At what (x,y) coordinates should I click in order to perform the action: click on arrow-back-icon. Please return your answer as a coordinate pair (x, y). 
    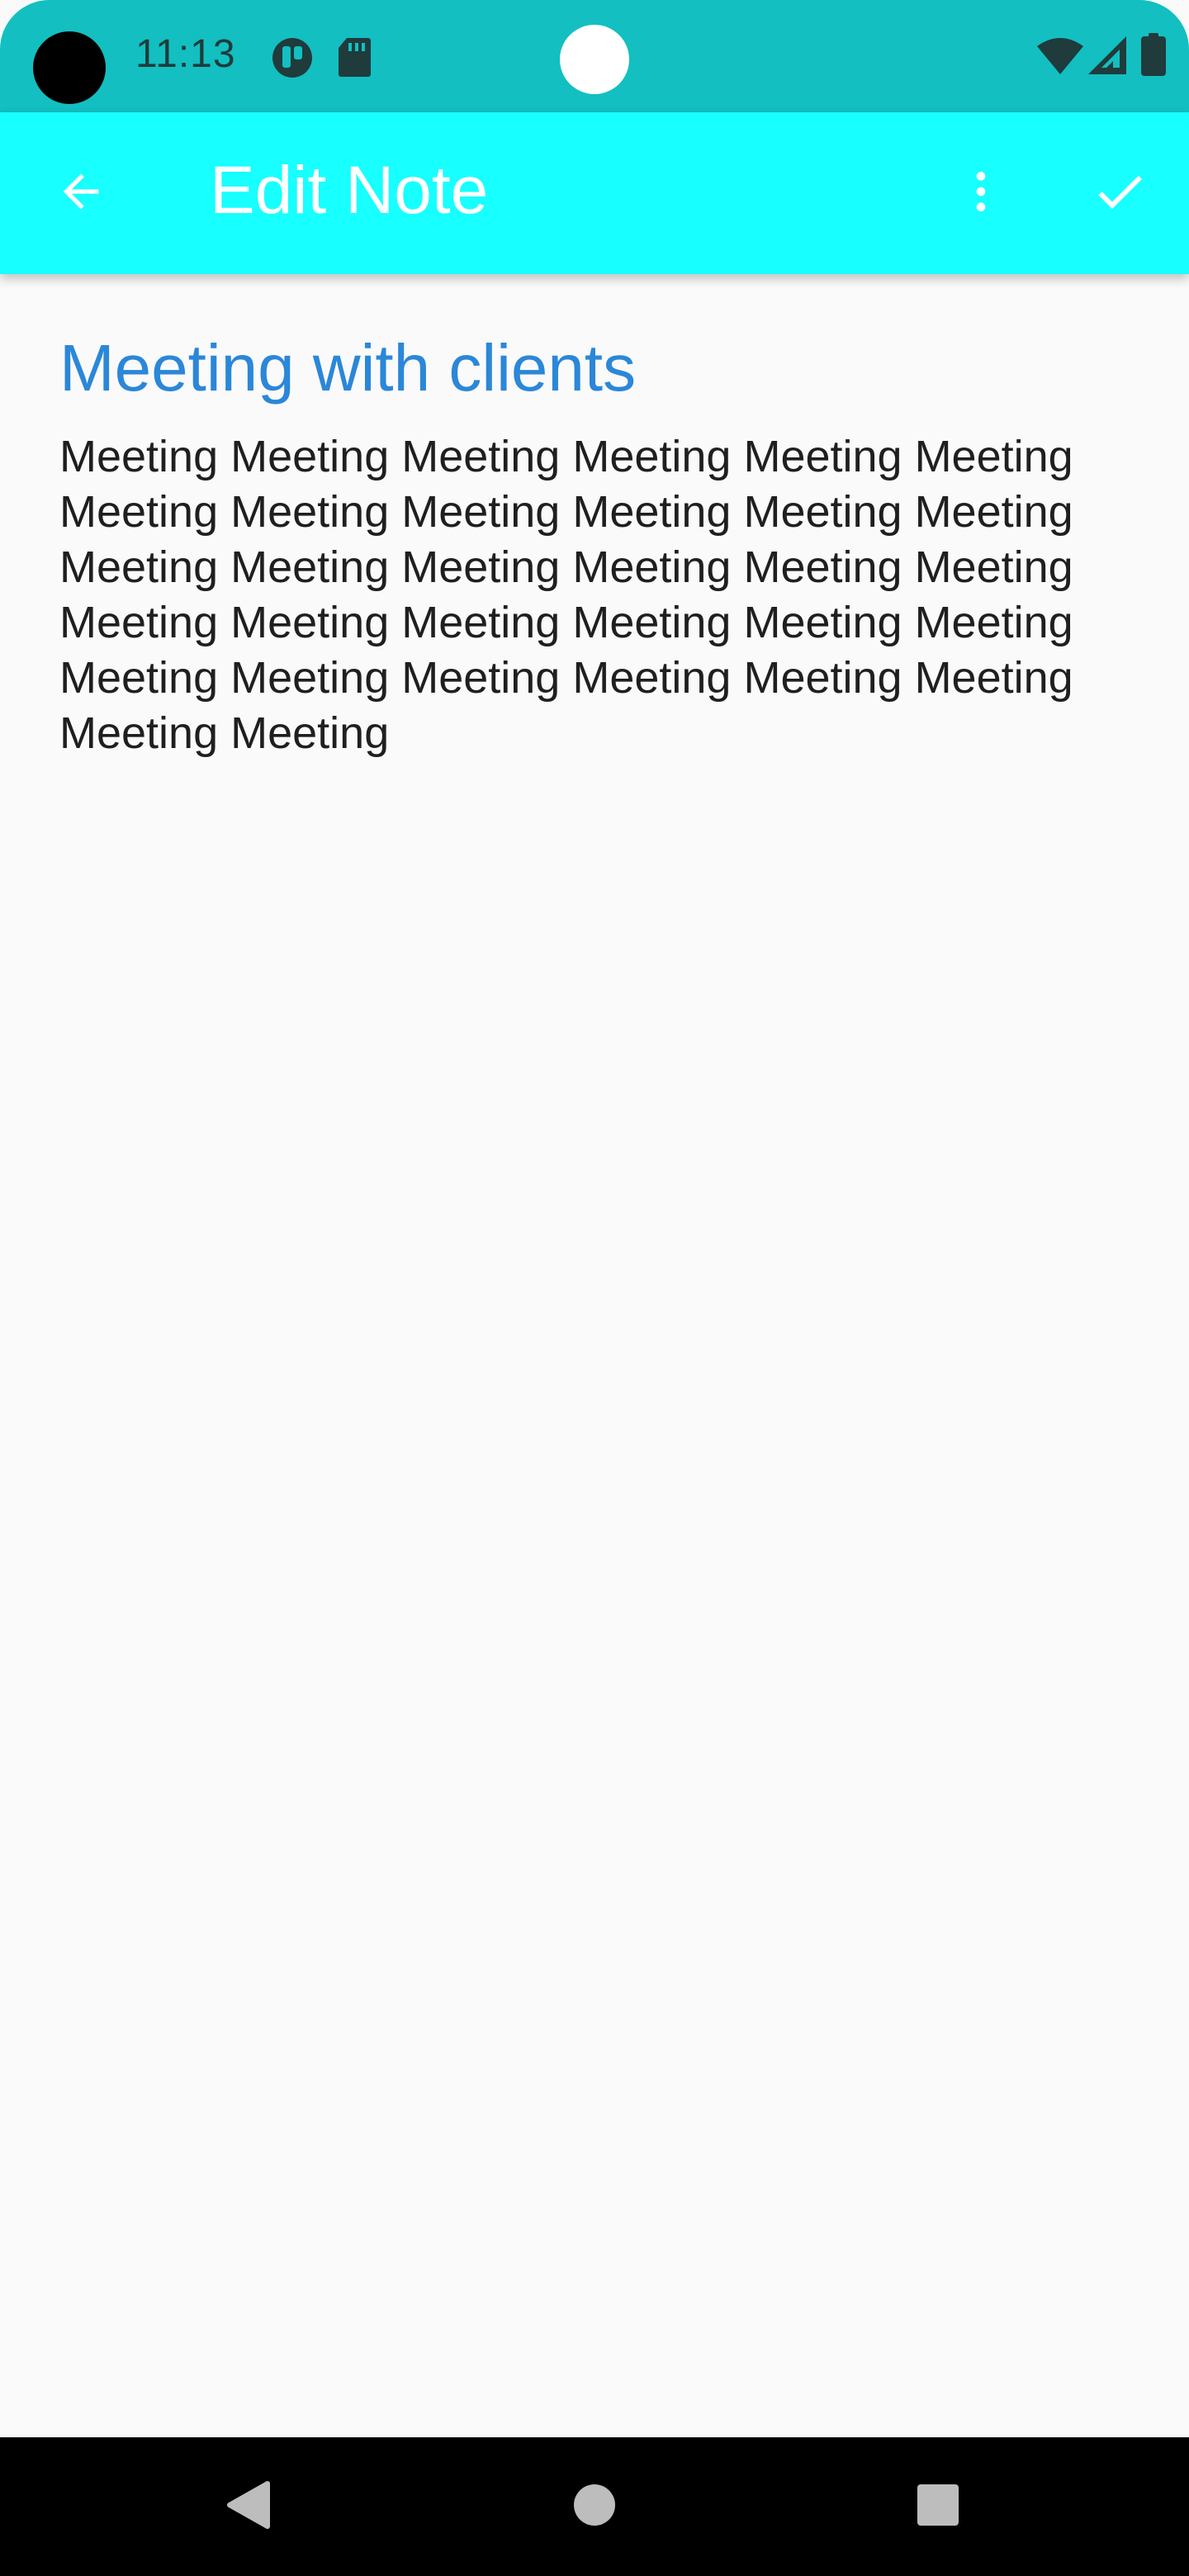
    Looking at the image, I should click on (80, 193).